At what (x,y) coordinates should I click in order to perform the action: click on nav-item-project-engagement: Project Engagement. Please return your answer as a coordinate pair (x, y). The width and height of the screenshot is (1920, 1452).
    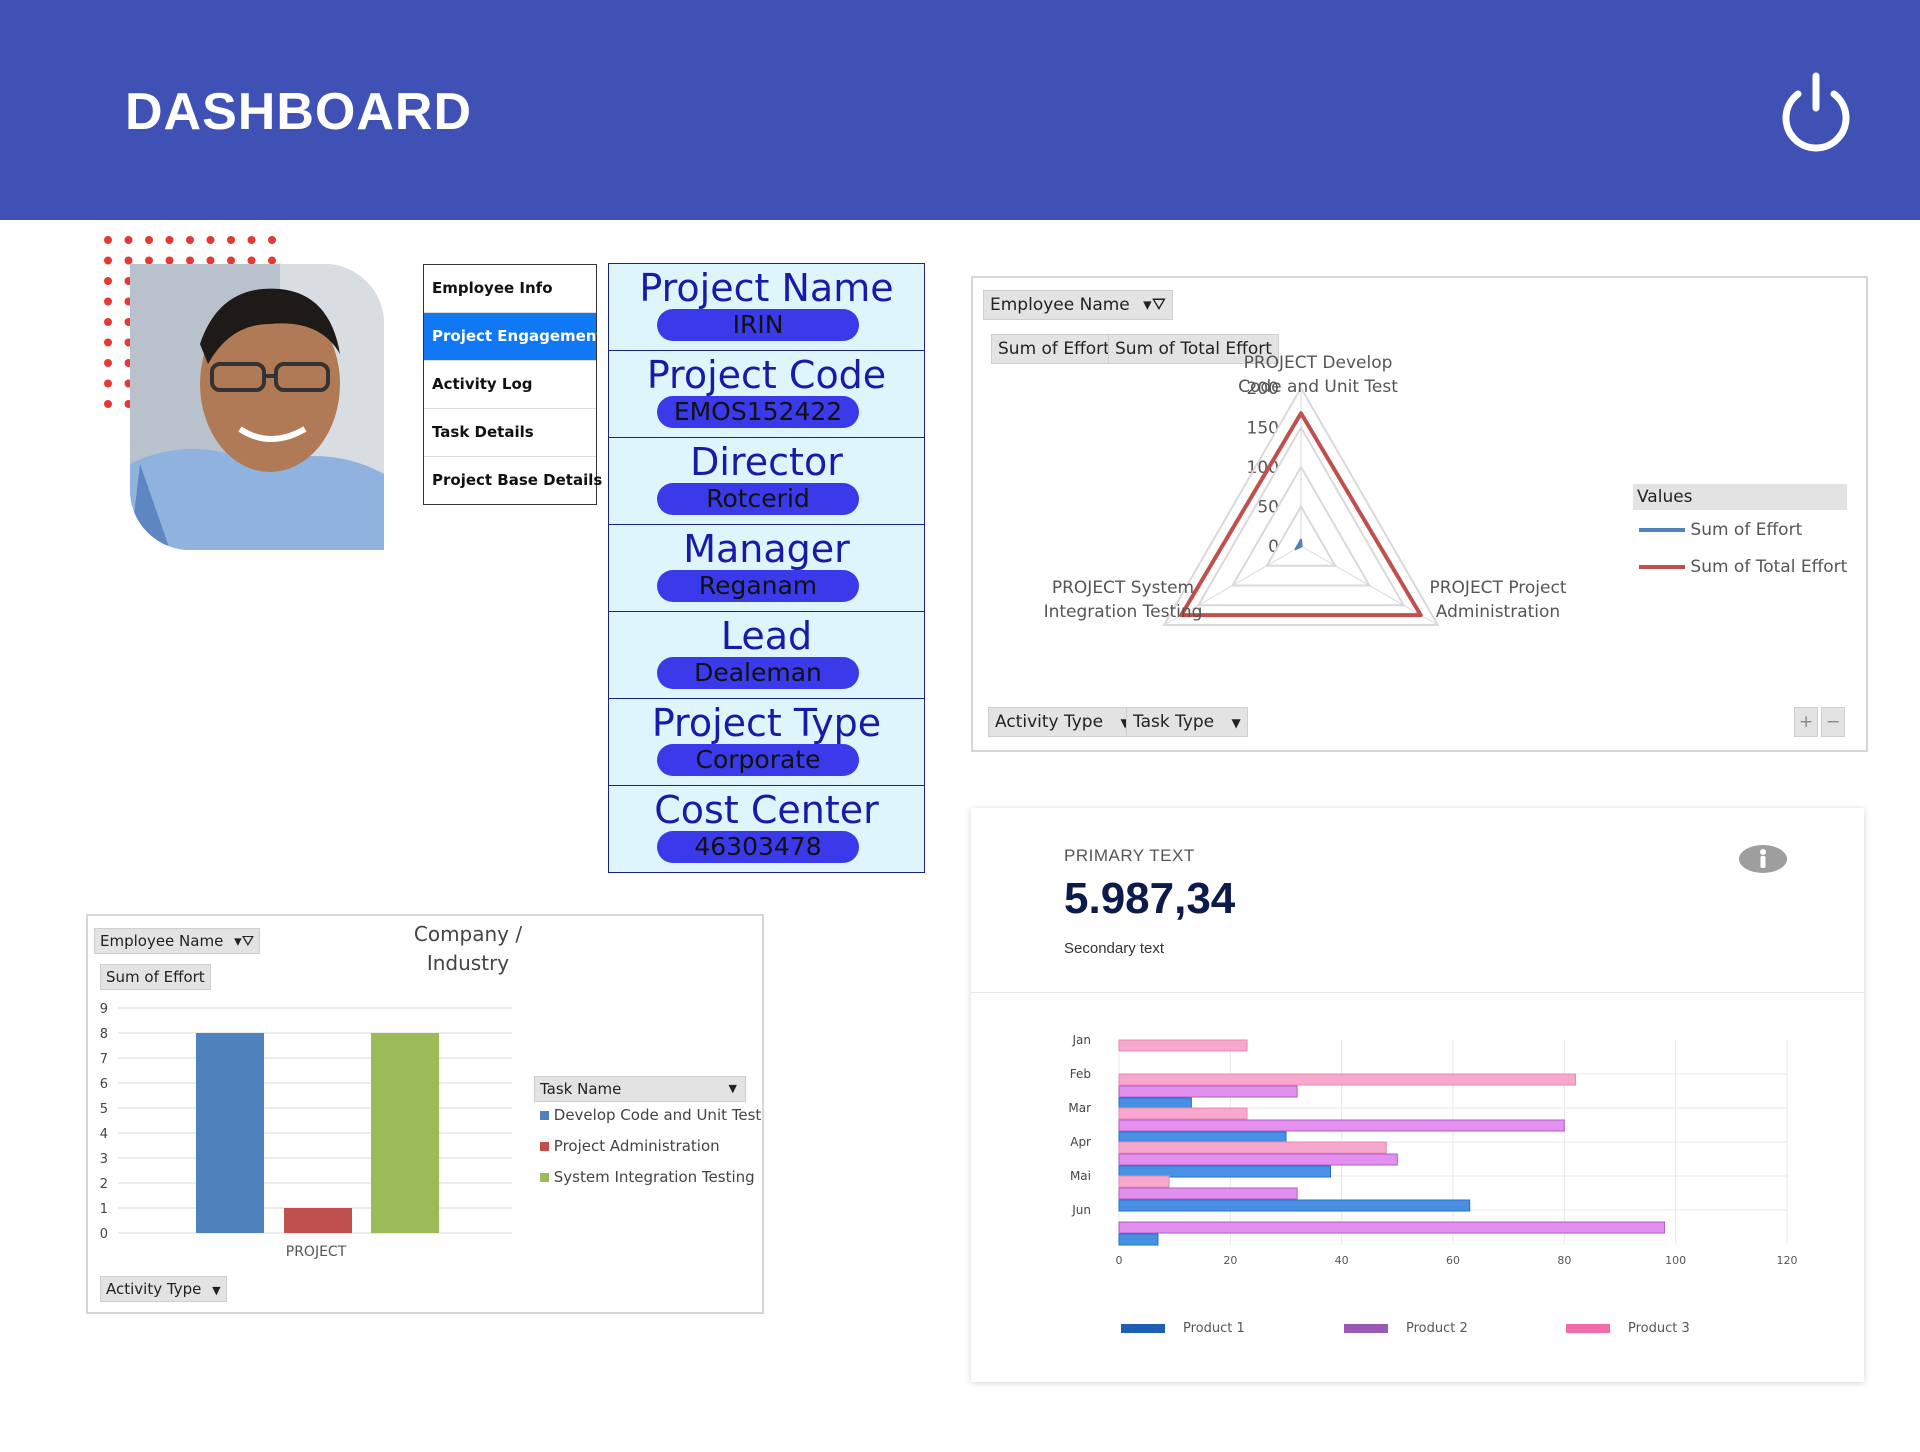
    Looking at the image, I should click on (514, 337).